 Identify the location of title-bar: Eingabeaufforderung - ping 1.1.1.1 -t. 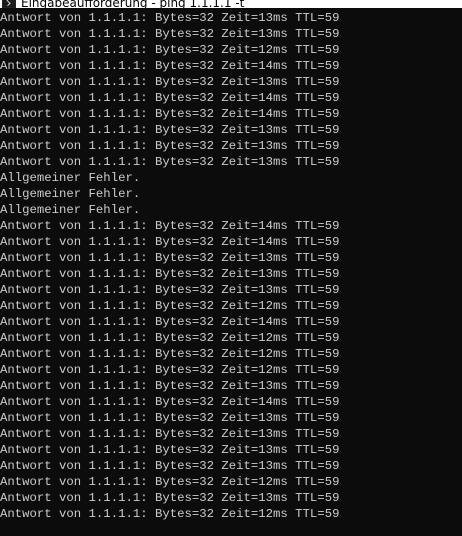
(231, 4).